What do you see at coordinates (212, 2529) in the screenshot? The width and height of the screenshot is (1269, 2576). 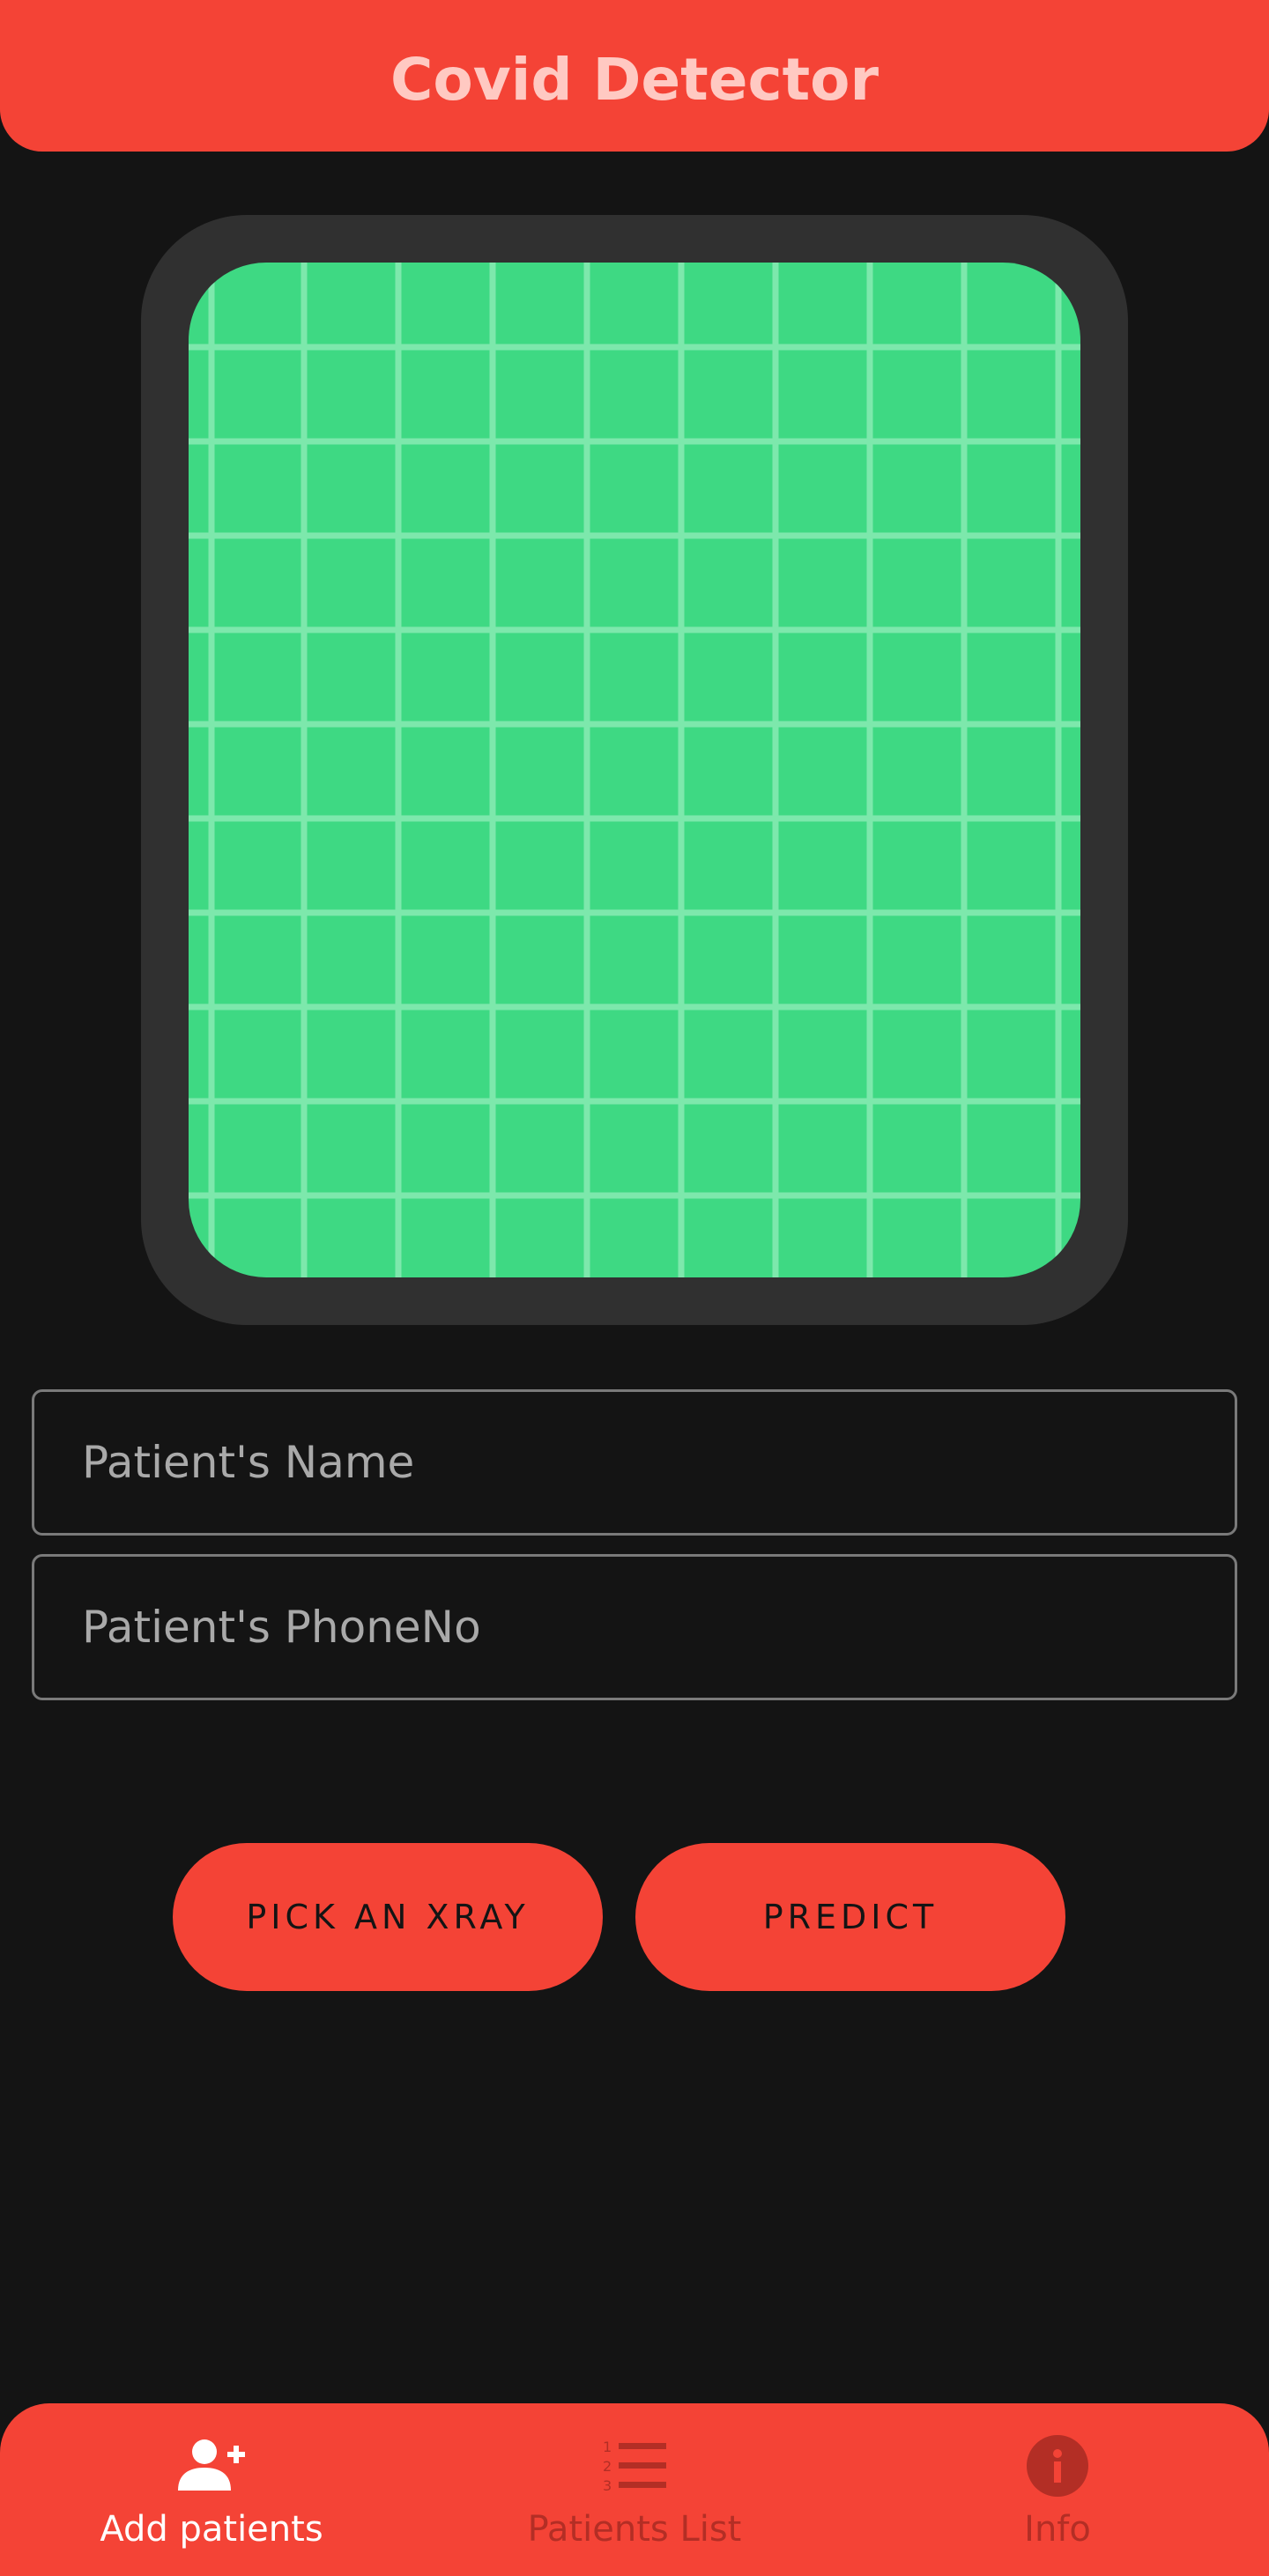 I see `nav-label-add-patients: Add patients` at bounding box center [212, 2529].